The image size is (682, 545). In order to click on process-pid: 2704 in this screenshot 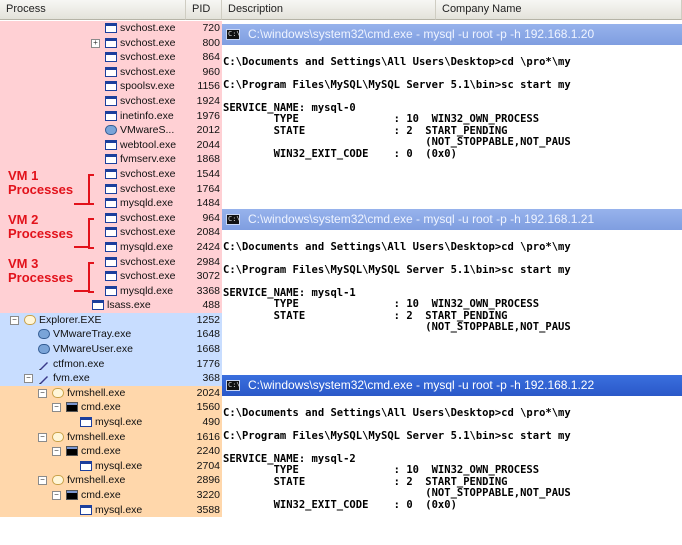, I will do `click(208, 465)`.